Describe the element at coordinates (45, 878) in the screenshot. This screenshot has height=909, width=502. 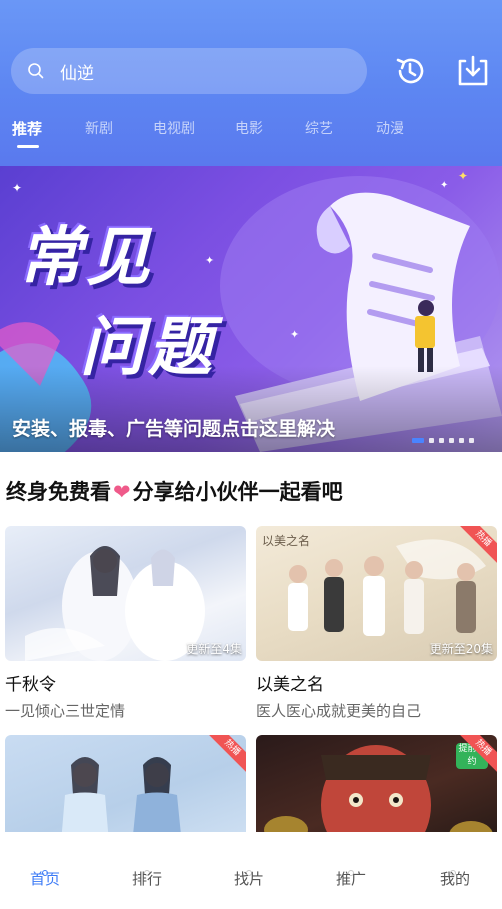
I see `nav-home: 首页` at that location.